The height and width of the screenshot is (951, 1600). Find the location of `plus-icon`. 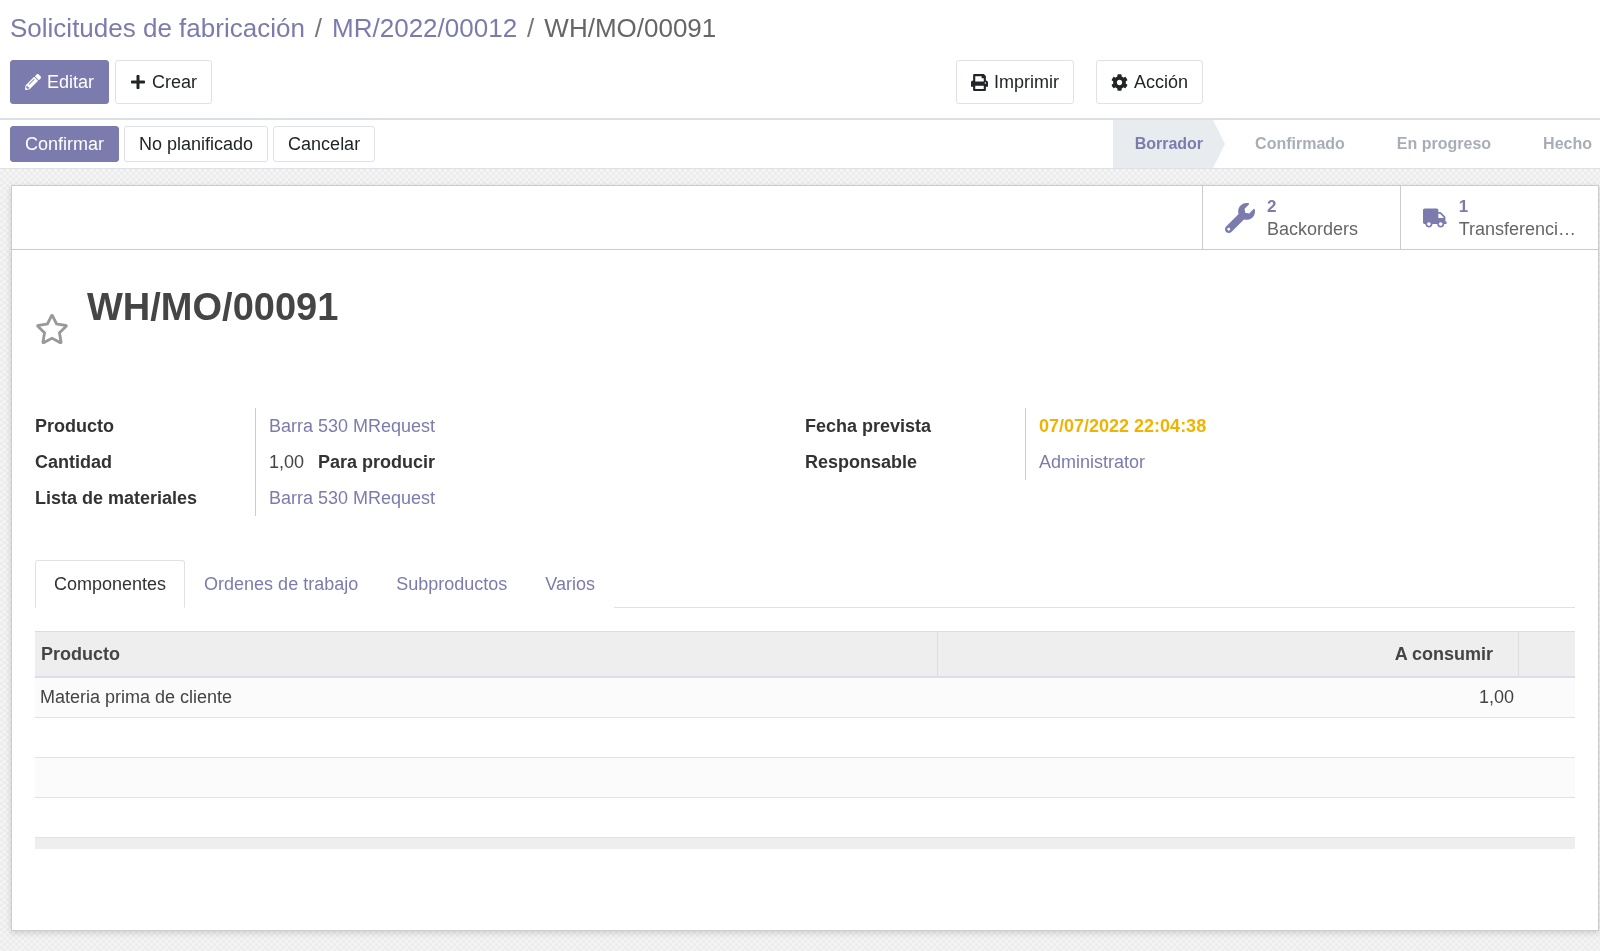

plus-icon is located at coordinates (138, 82).